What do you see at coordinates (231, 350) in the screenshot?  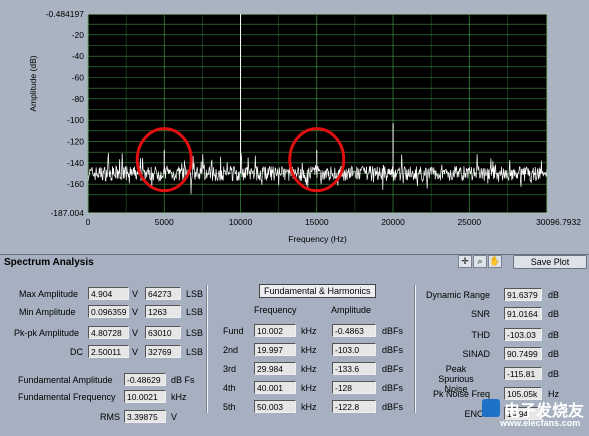 I see `harmonic-name: 2nd` at bounding box center [231, 350].